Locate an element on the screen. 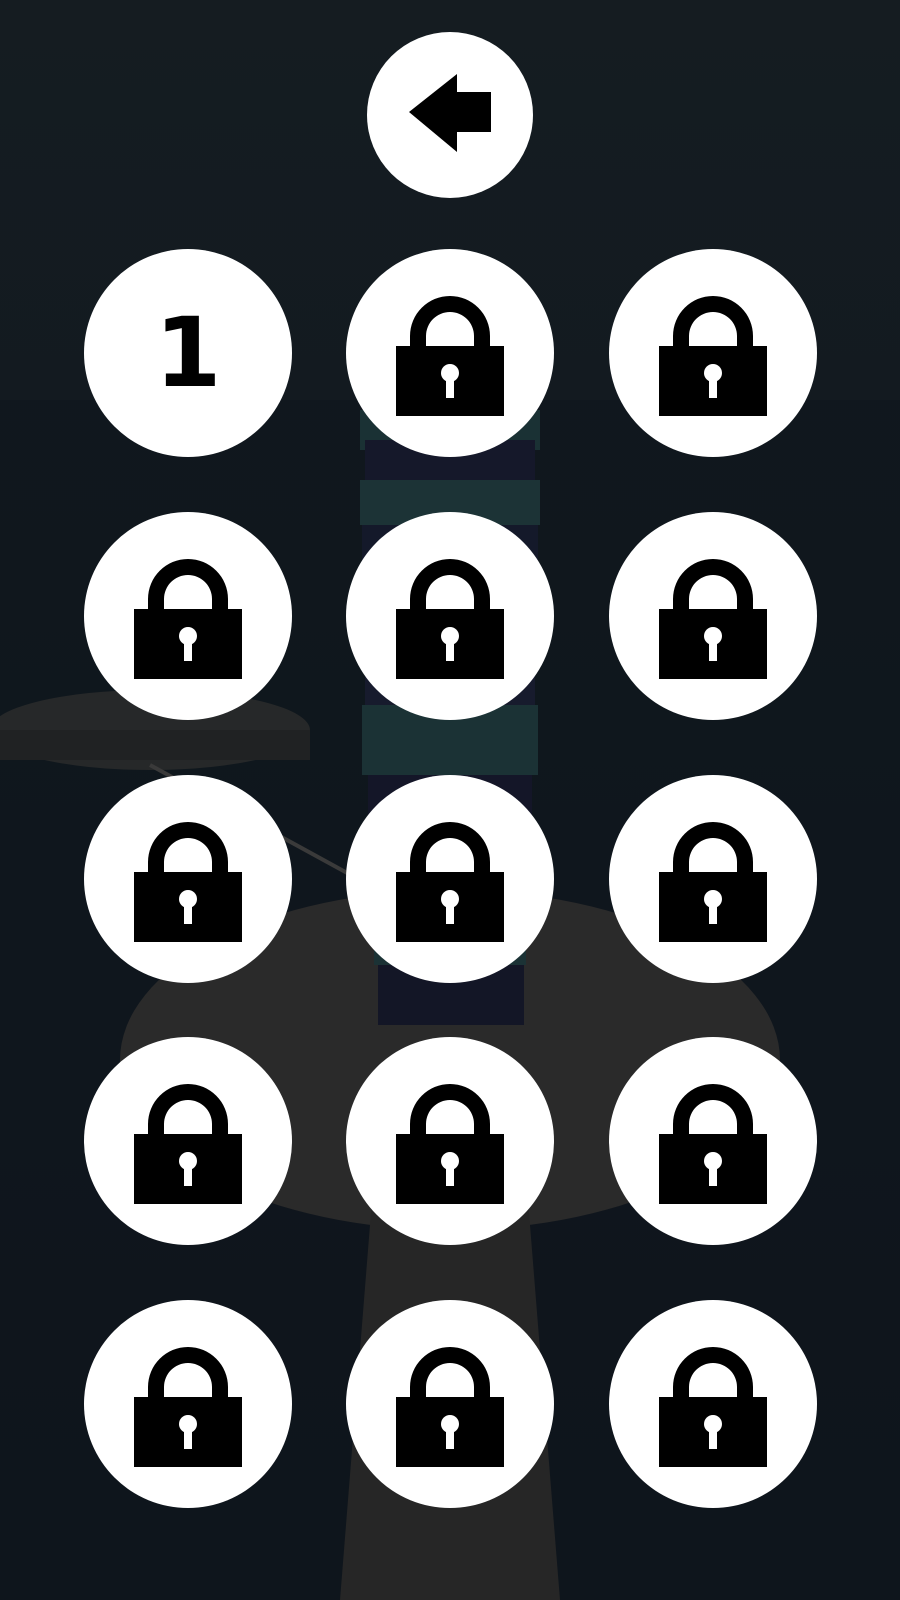  level-button: 1 is located at coordinates (188, 353).